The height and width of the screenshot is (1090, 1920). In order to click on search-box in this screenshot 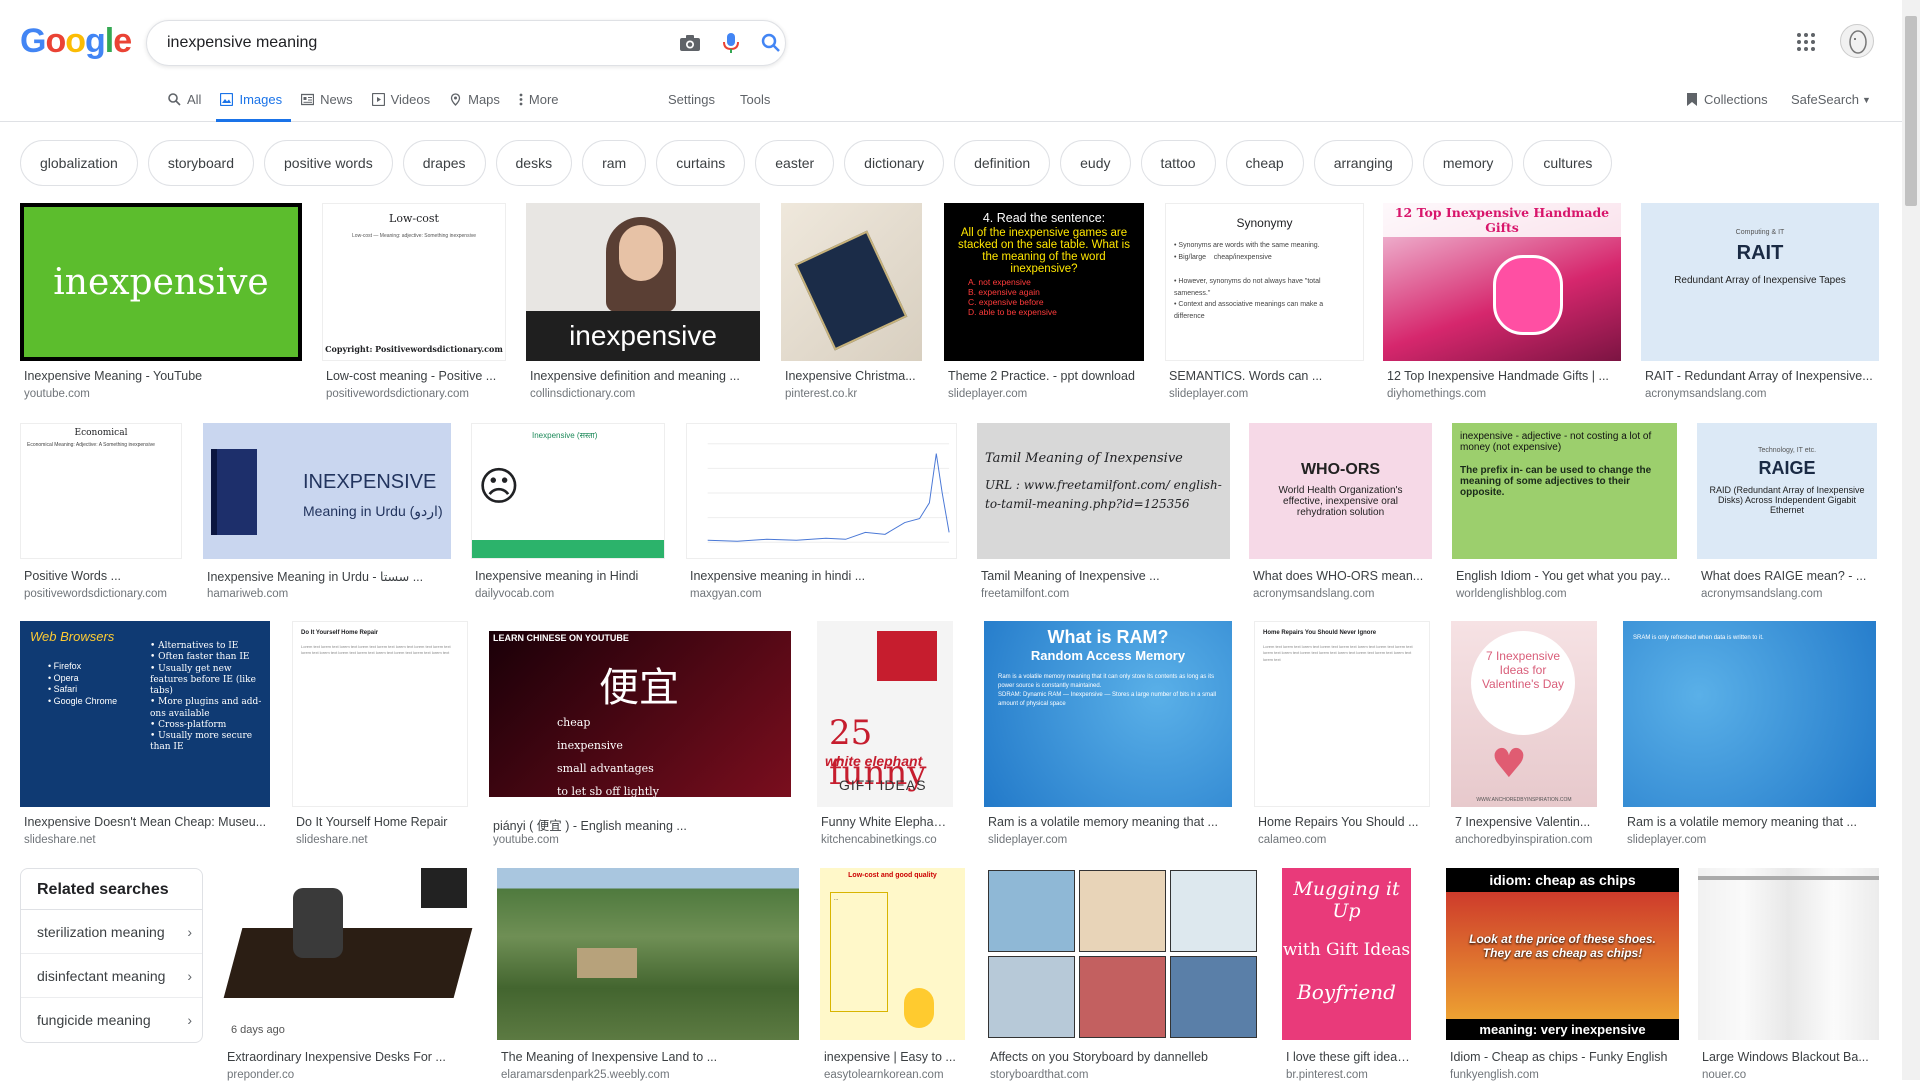, I will do `click(466, 43)`.